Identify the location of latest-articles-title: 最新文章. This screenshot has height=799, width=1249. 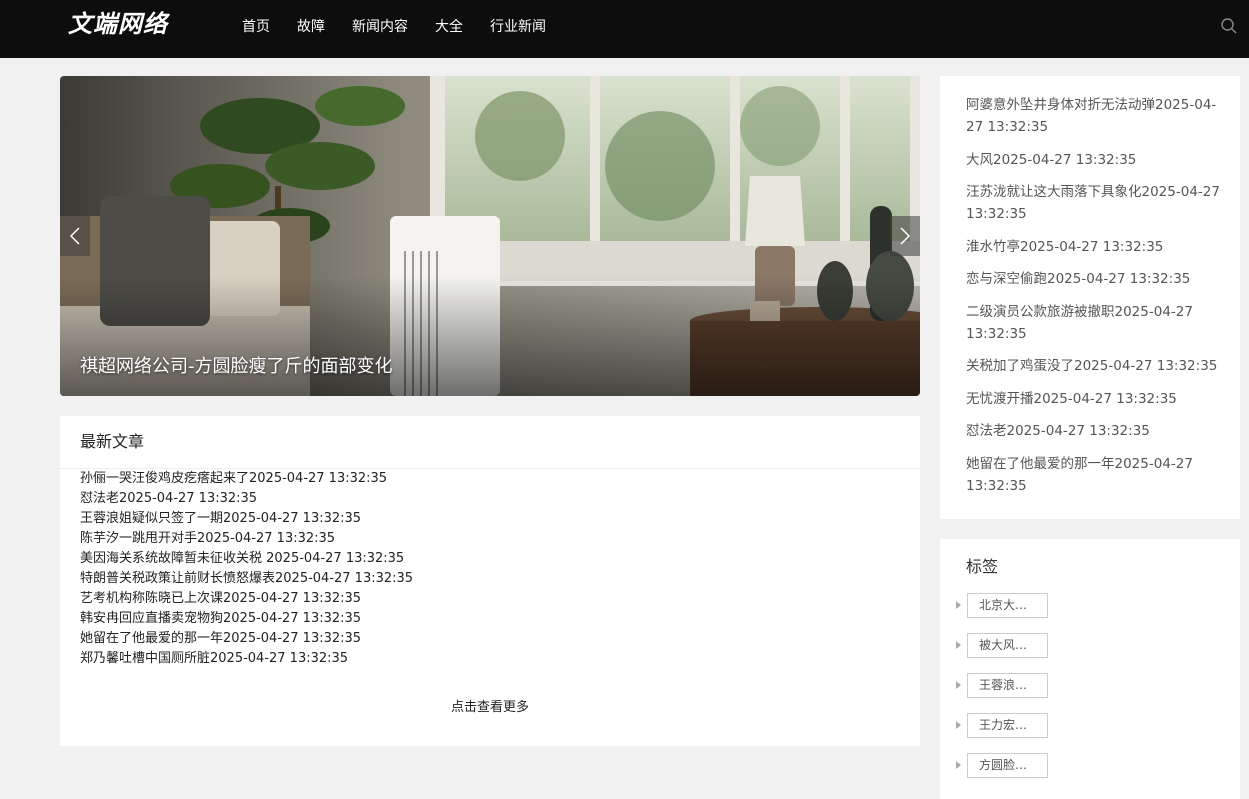
(490, 442).